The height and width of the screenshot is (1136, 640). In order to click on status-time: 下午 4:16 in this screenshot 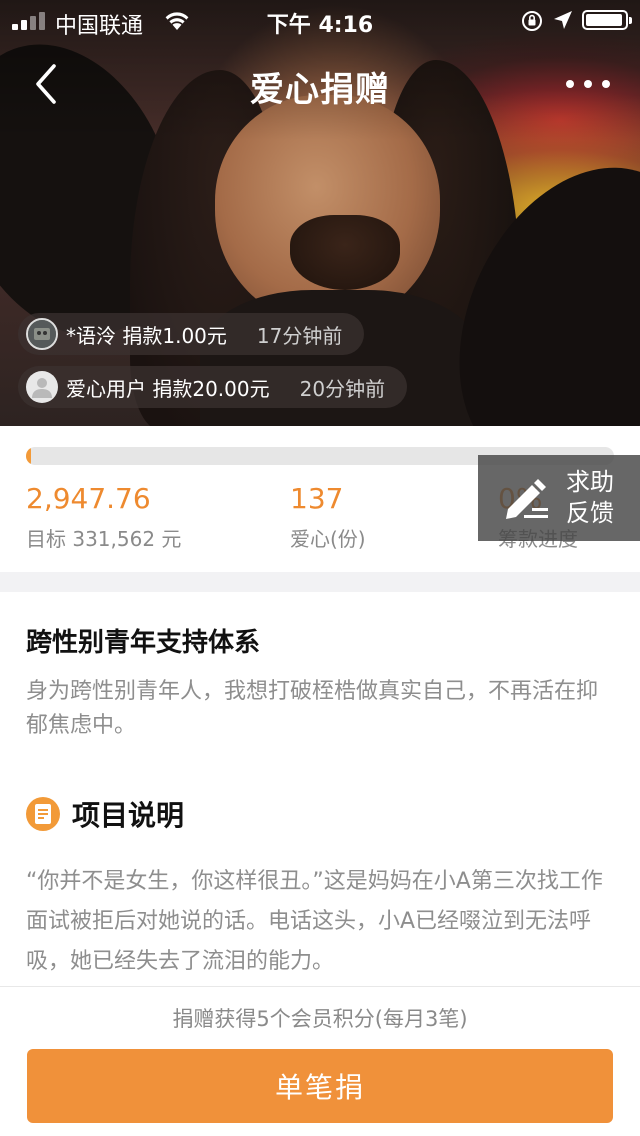, I will do `click(320, 25)`.